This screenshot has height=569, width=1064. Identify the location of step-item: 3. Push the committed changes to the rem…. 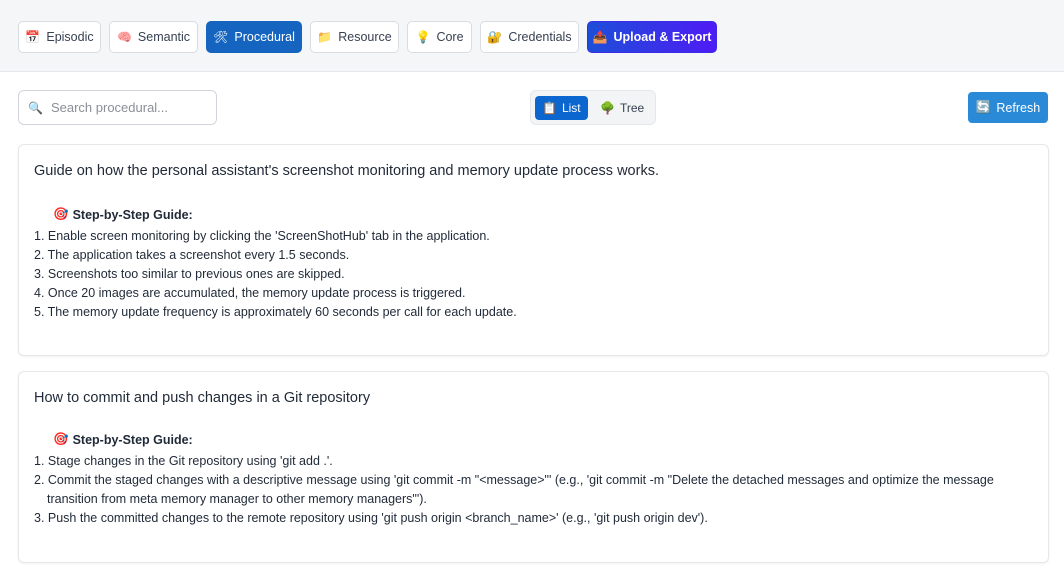
(371, 518).